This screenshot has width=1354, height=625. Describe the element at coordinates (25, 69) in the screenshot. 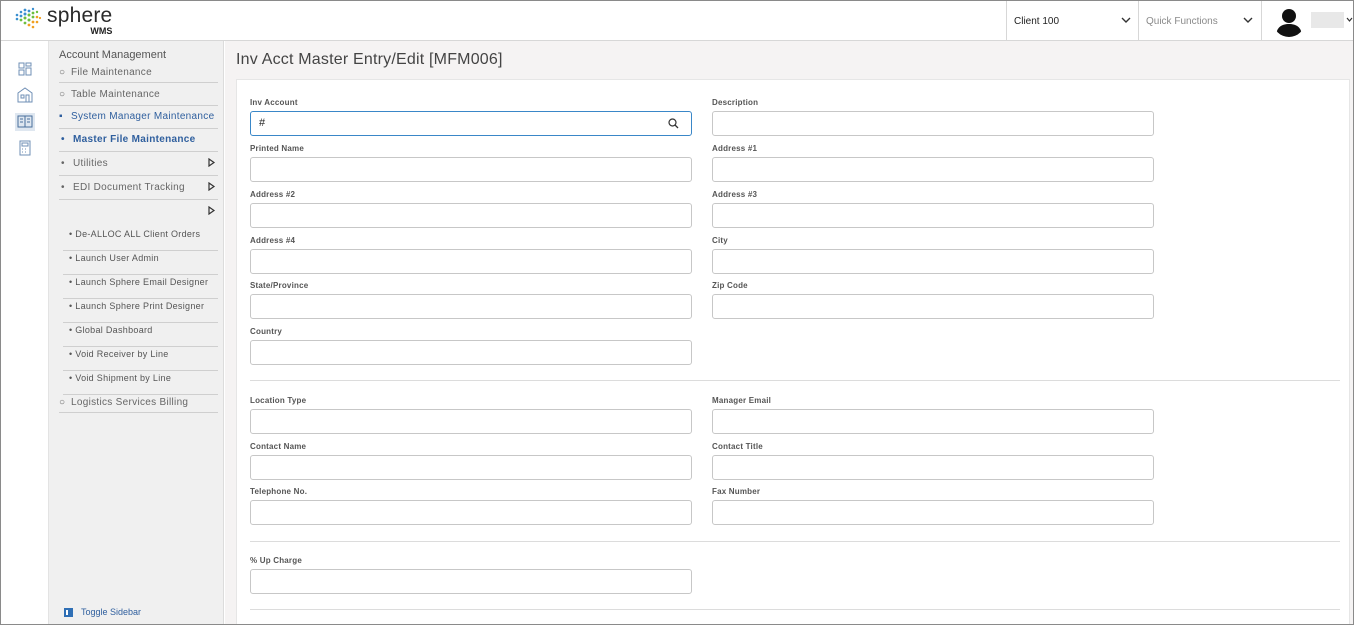

I see `dashboard-icon` at that location.